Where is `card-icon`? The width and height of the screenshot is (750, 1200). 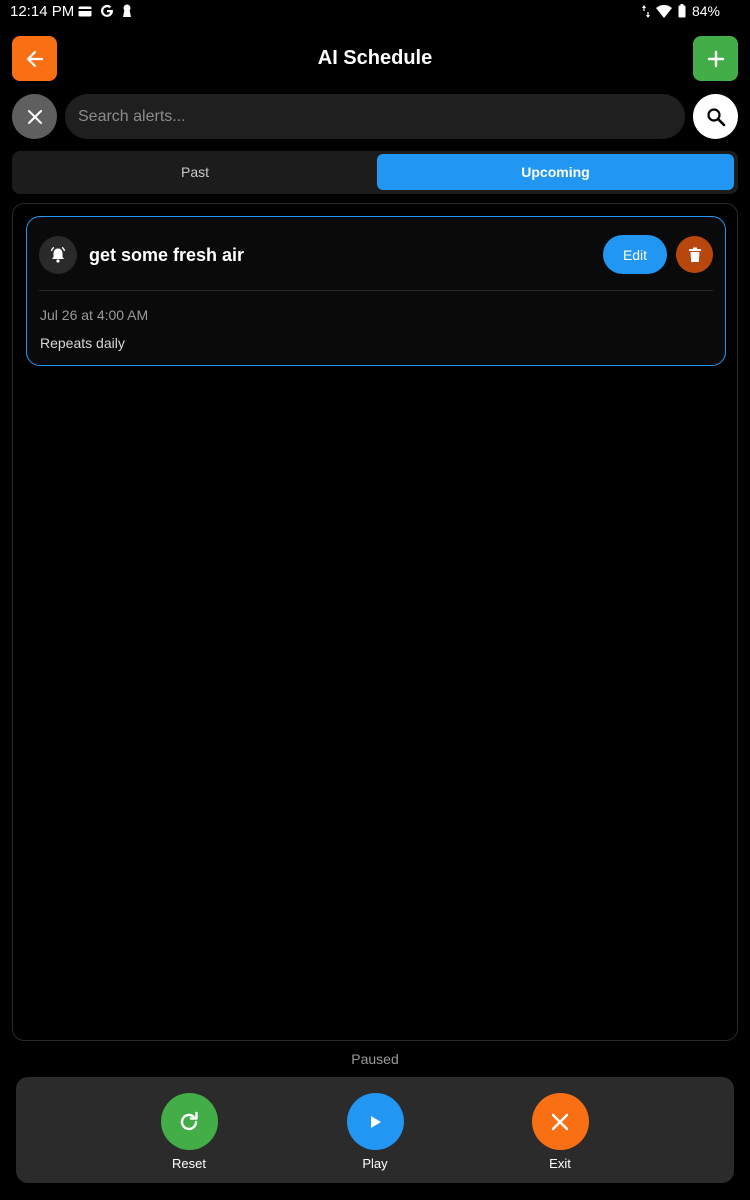 card-icon is located at coordinates (85, 11).